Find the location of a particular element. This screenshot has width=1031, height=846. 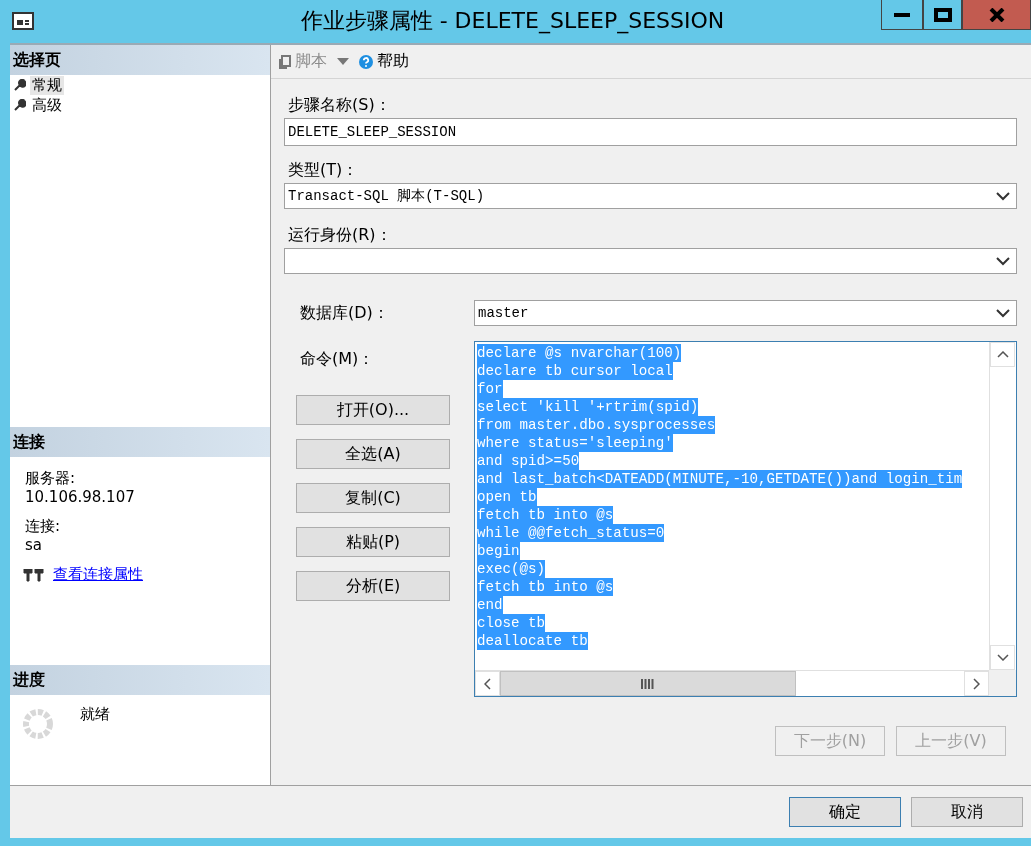

progress-status: 就绪 is located at coordinates (94, 714).